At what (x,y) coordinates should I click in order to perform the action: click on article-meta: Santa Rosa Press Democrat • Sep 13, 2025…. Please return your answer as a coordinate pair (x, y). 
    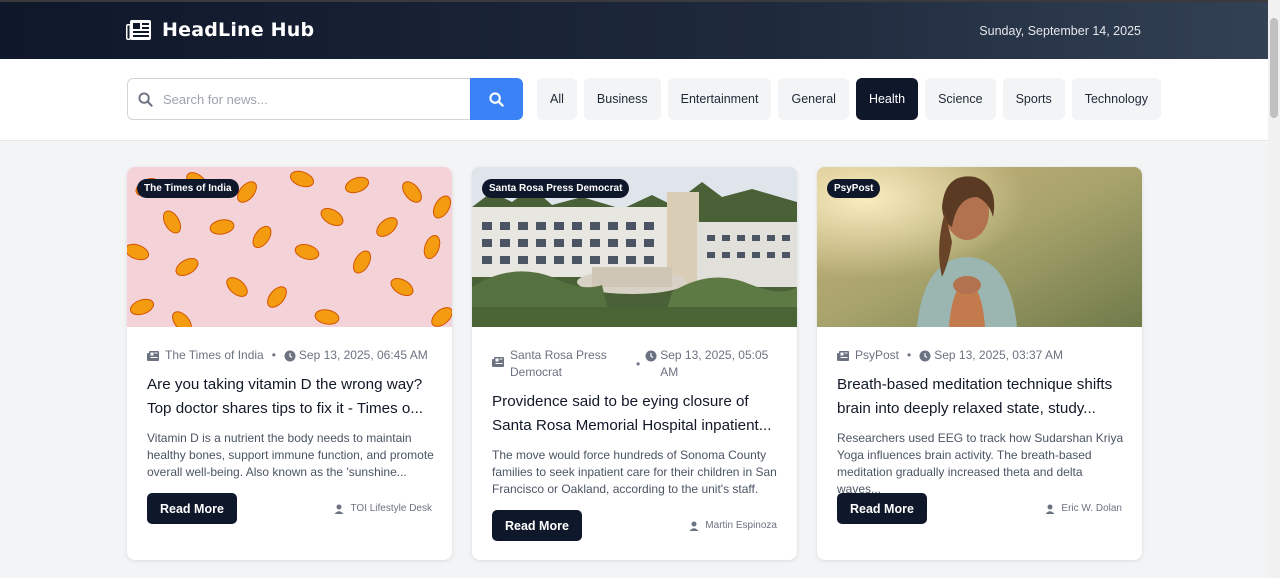
    Looking at the image, I should click on (634, 364).